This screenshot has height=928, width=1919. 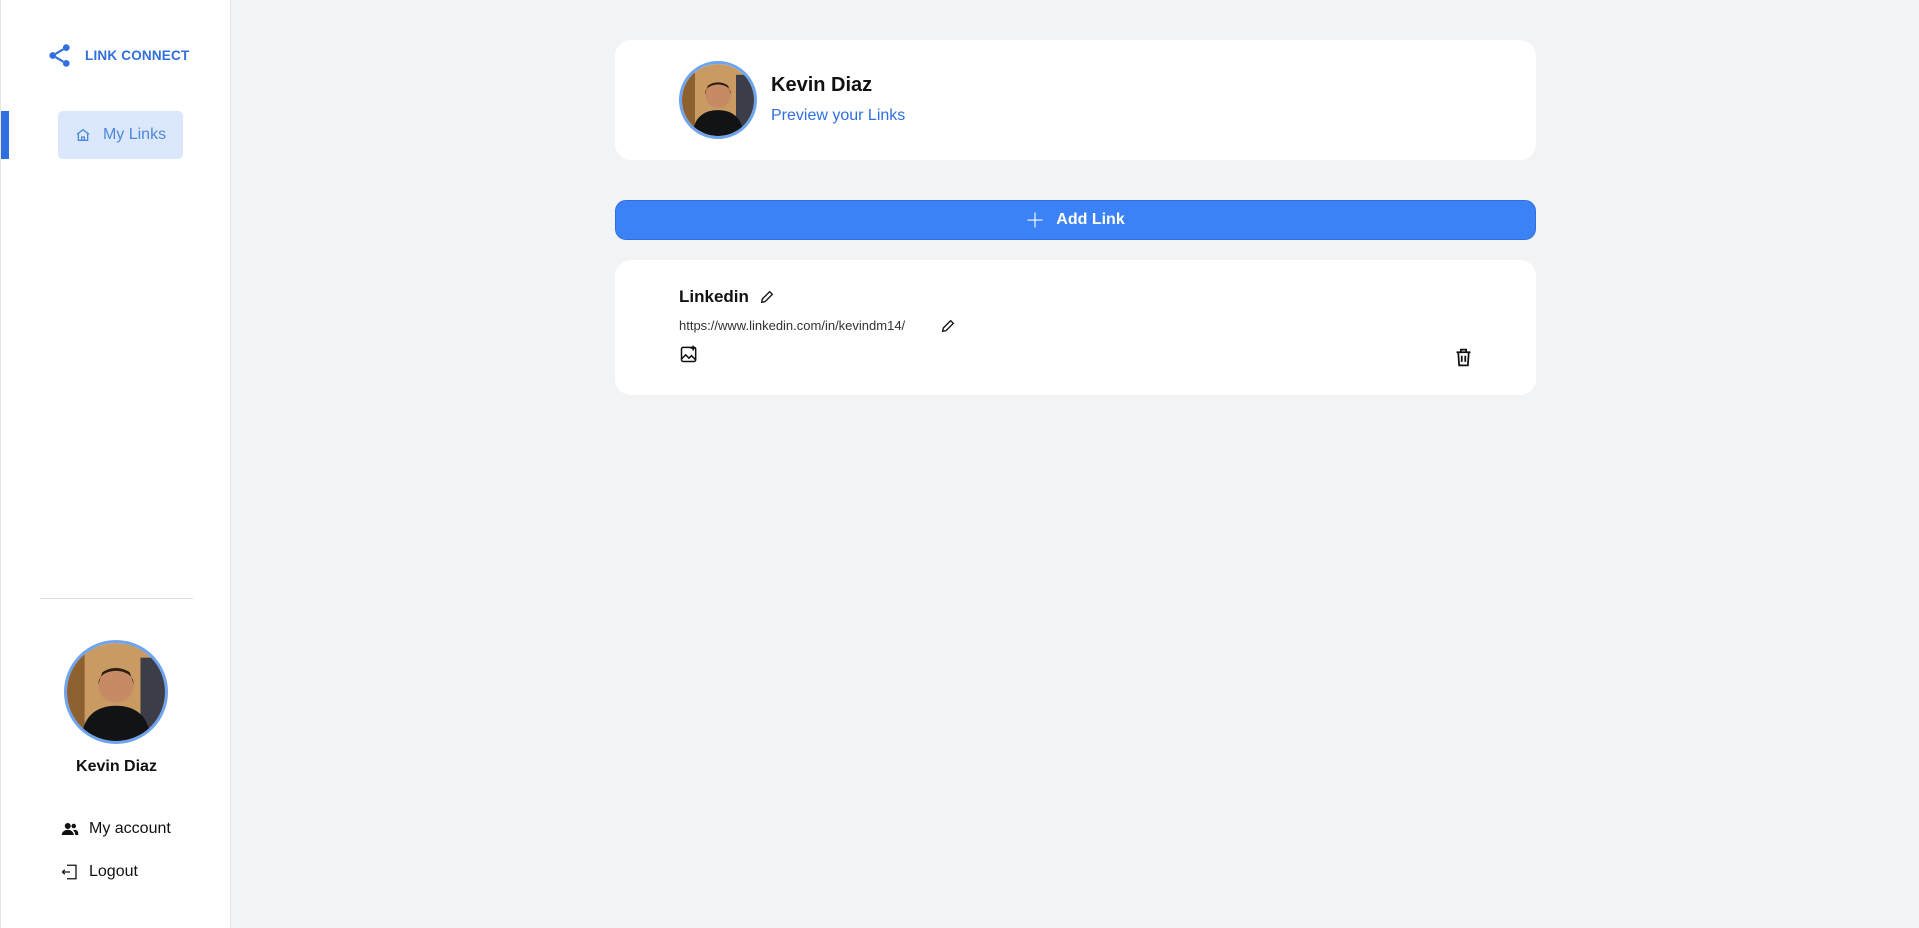 I want to click on edit-title-pencil-icon, so click(x=767, y=297).